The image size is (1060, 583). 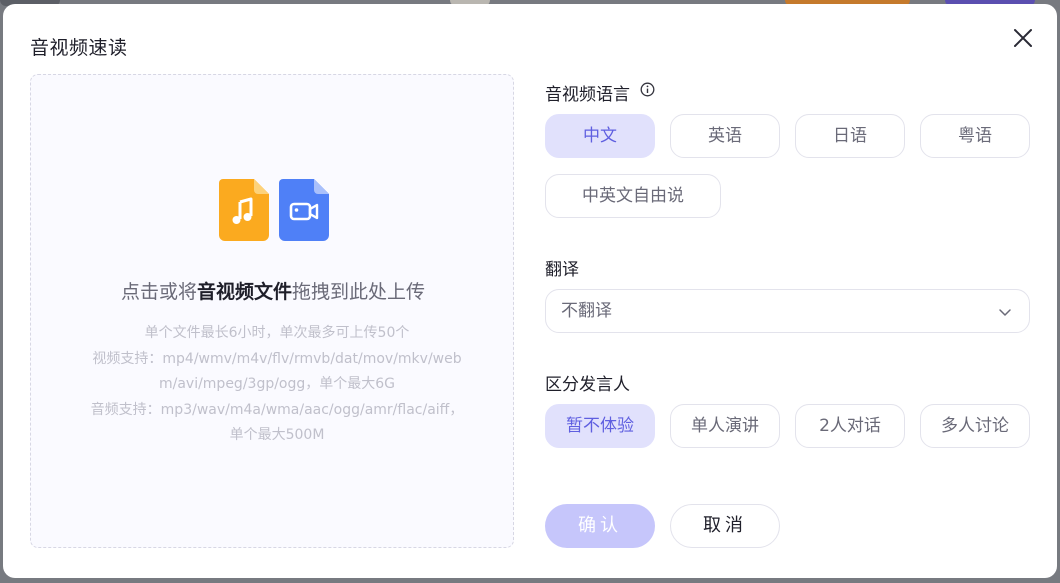 I want to click on upload-prompt-bold: 音视频文件, so click(x=244, y=292).